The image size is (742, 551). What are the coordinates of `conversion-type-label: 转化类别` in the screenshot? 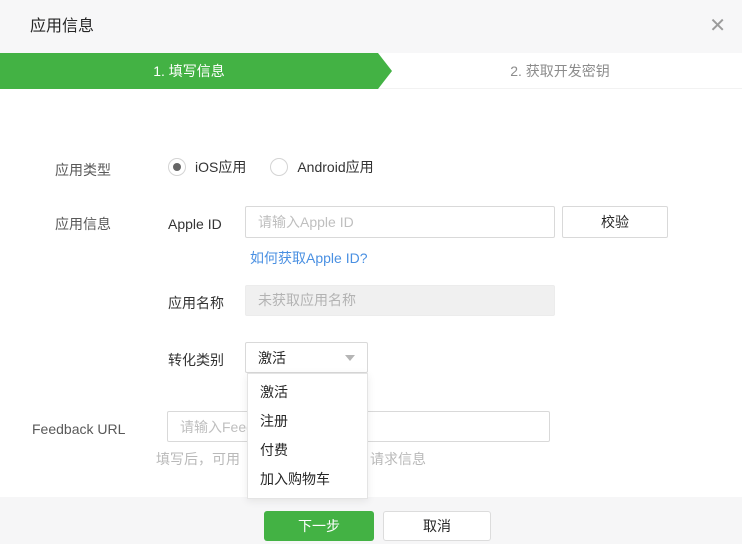 It's located at (196, 360).